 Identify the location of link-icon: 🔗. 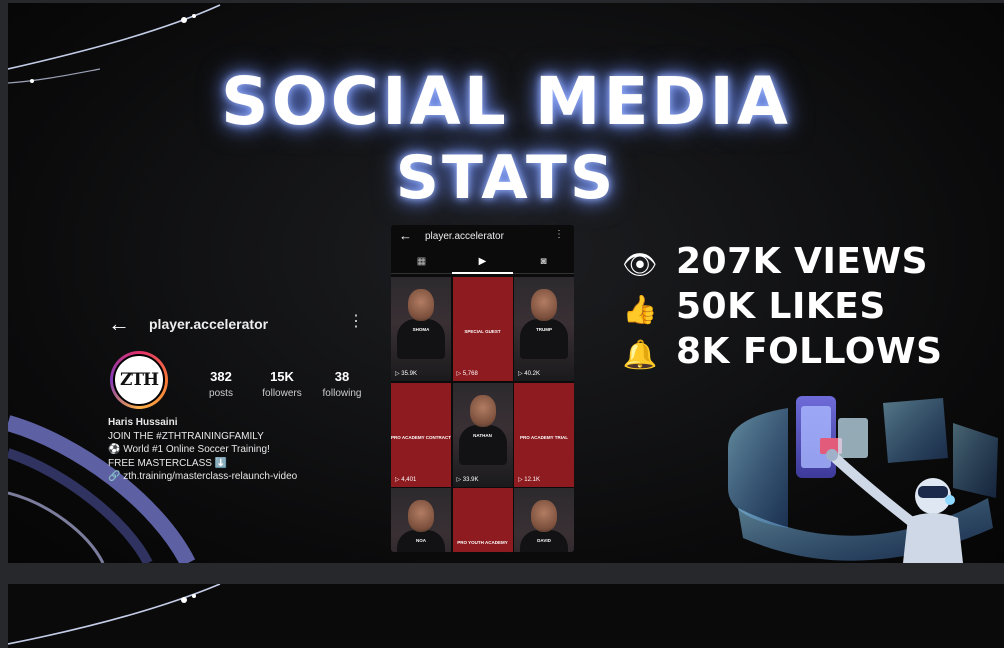
(114, 476).